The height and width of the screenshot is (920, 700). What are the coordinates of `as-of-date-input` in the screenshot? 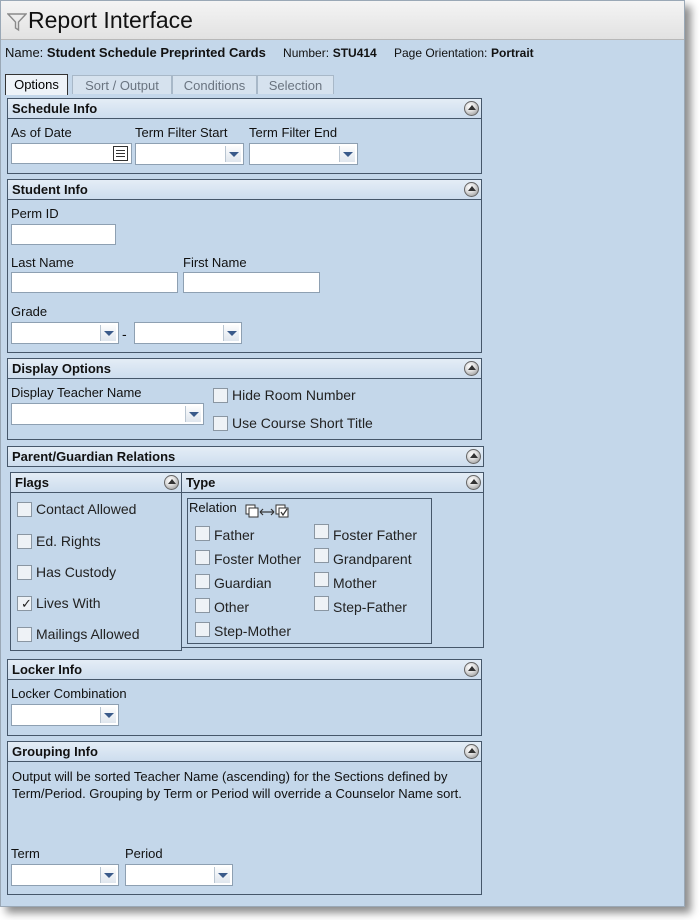 It's located at (71, 153).